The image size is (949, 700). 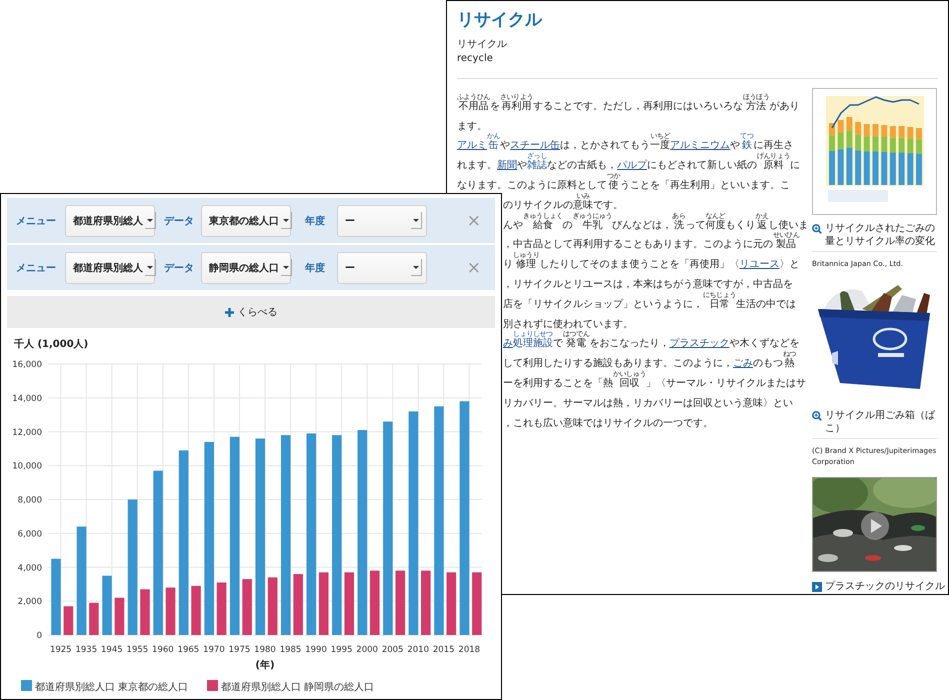 I want to click on x-axis-title: (年), so click(x=265, y=665).